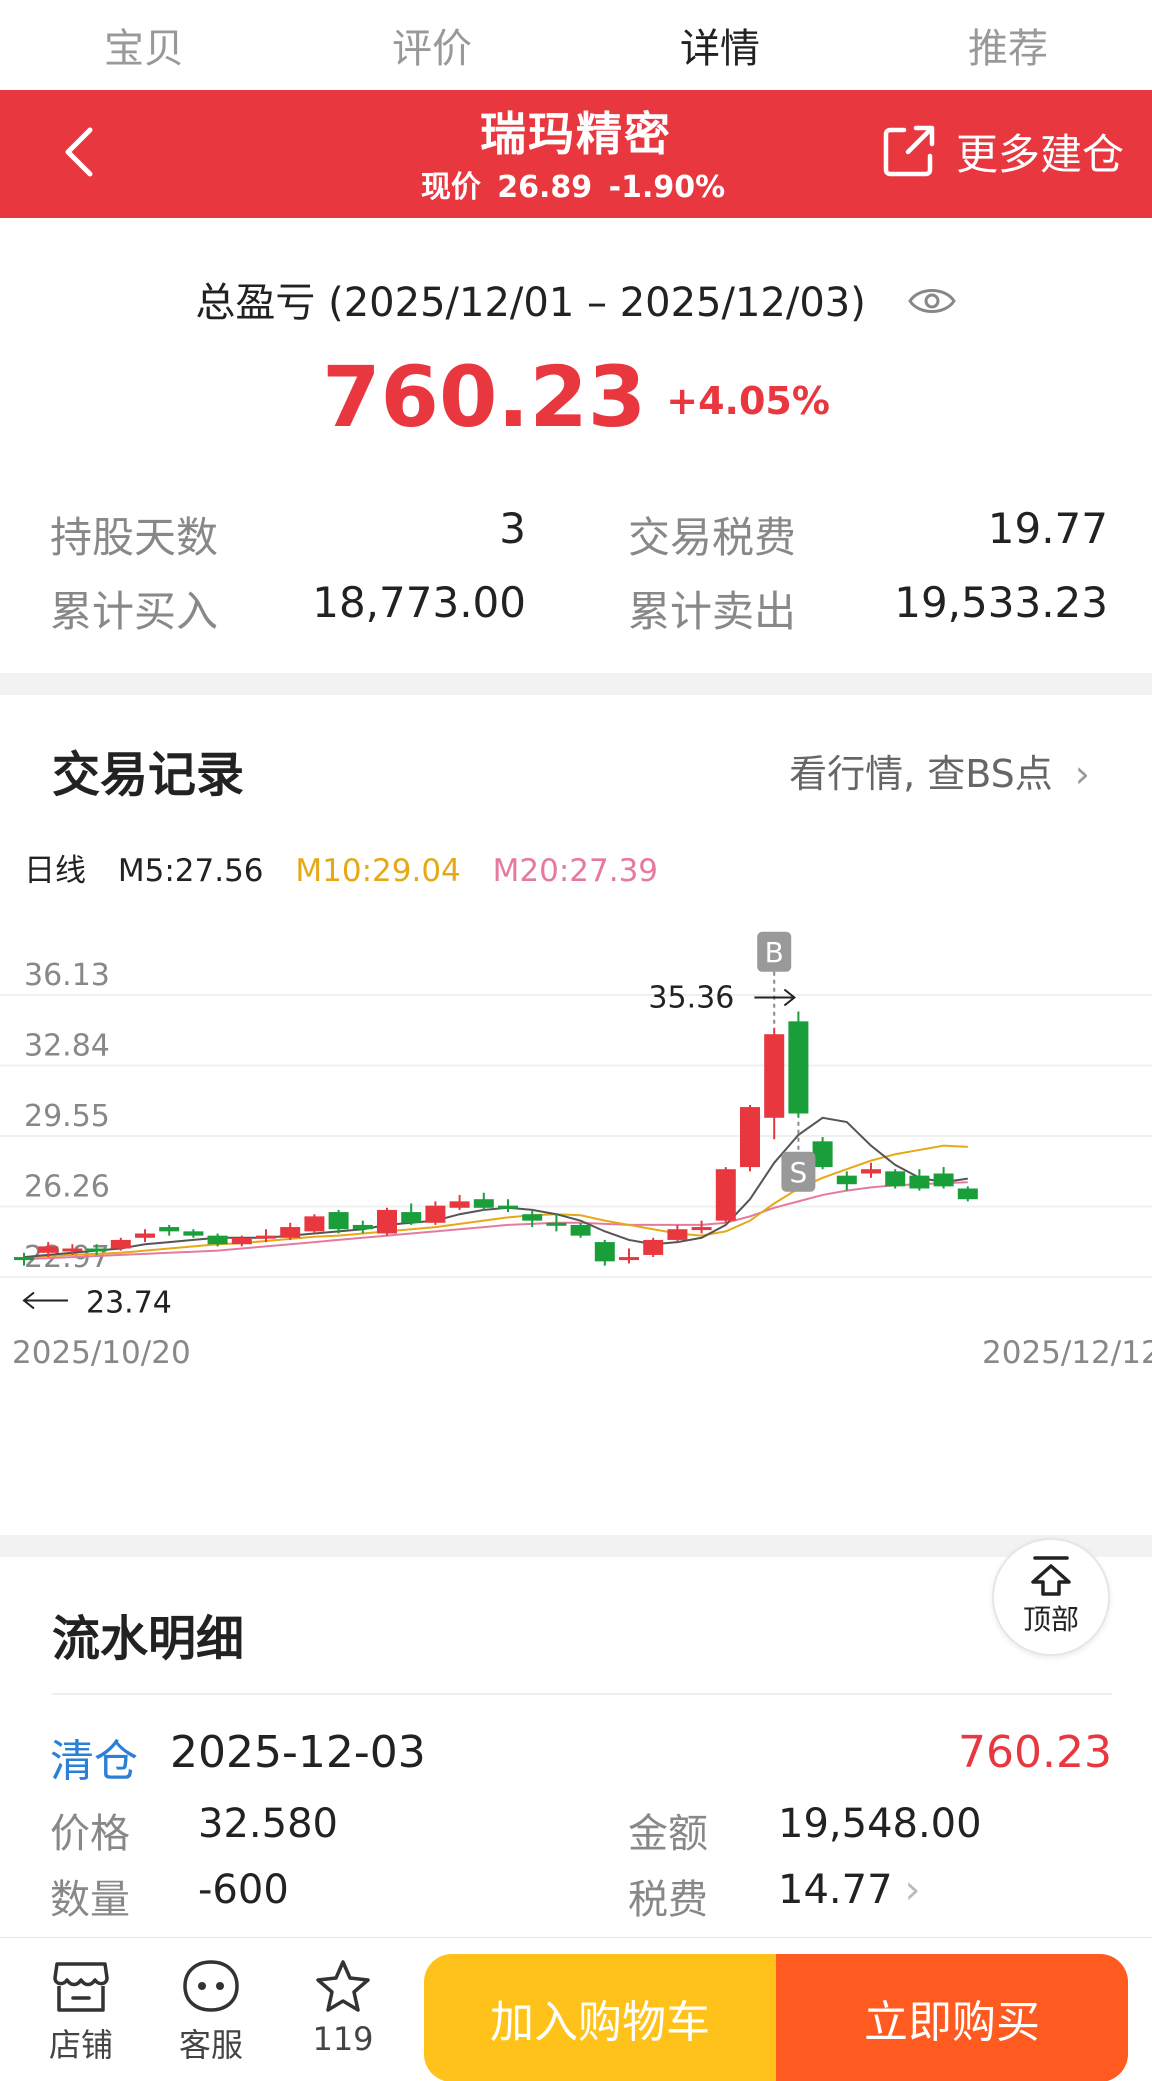 The width and height of the screenshot is (1152, 2081). I want to click on flow-qty: -600, so click(243, 1890).